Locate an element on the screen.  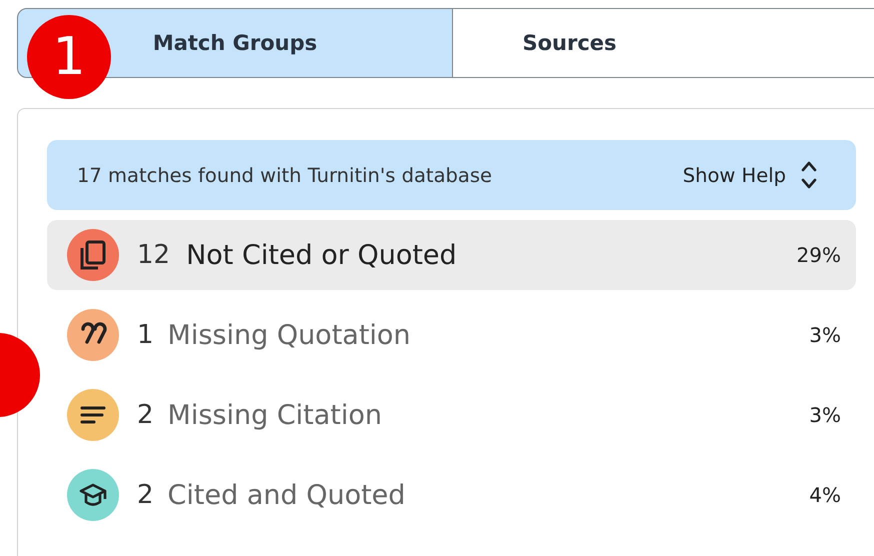
tab: Sources is located at coordinates (663, 43).